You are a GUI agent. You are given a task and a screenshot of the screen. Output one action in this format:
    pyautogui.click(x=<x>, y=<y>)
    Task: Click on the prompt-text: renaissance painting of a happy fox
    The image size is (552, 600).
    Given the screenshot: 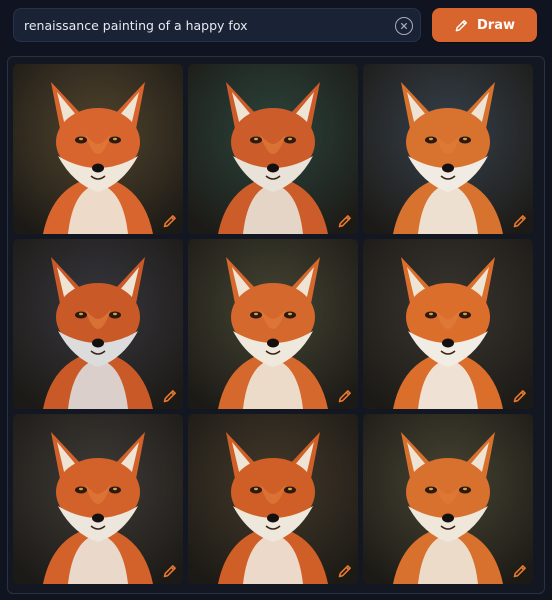 What is the action you would take?
    pyautogui.click(x=136, y=25)
    